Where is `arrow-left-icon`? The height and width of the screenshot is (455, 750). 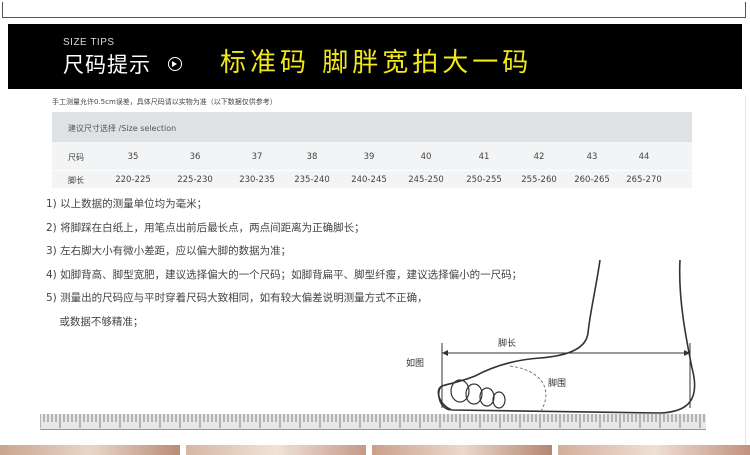
arrow-left-icon is located at coordinates (445, 353).